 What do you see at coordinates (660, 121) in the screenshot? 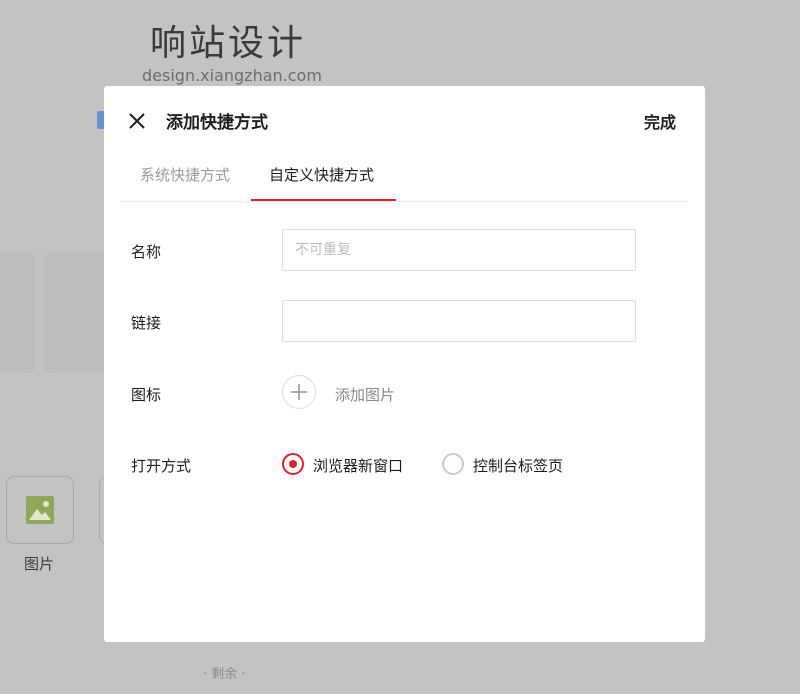
I see `done-button: 完成` at bounding box center [660, 121].